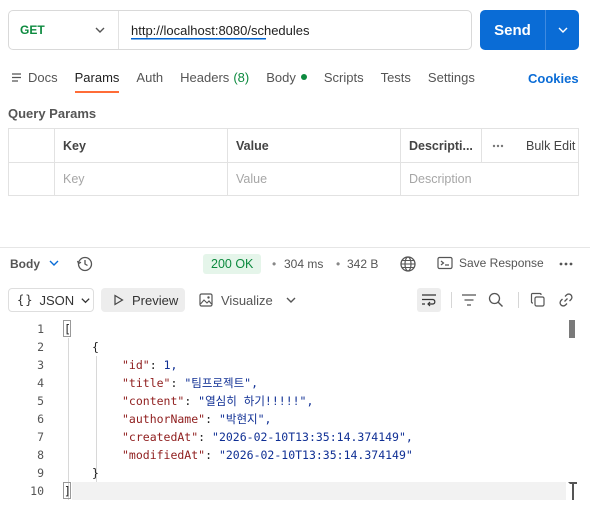 Image resolution: width=590 pixels, height=526 pixels. What do you see at coordinates (303, 264) in the screenshot?
I see `response-time: 304 ms` at bounding box center [303, 264].